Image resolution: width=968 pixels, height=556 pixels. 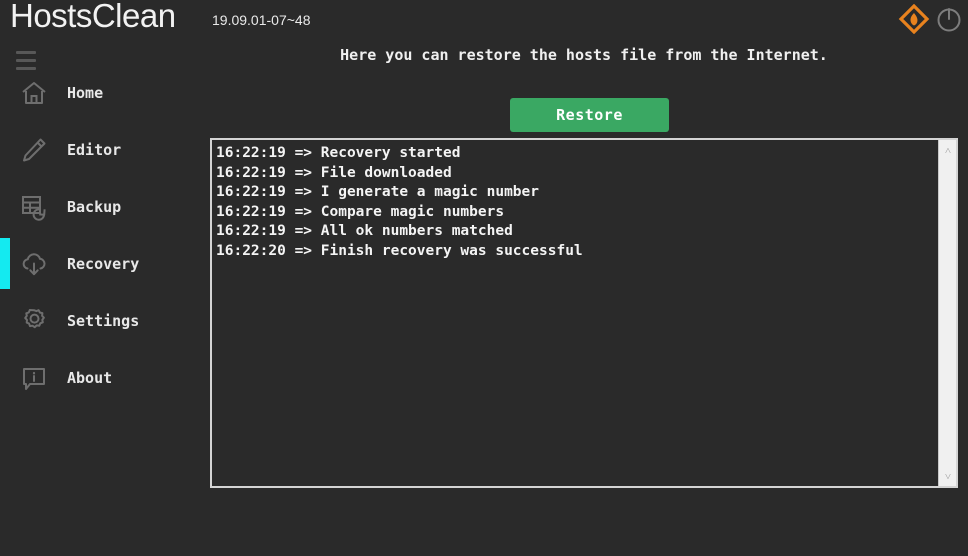 I want to click on app-version-label: 19.09.01-07~48, so click(x=261, y=20).